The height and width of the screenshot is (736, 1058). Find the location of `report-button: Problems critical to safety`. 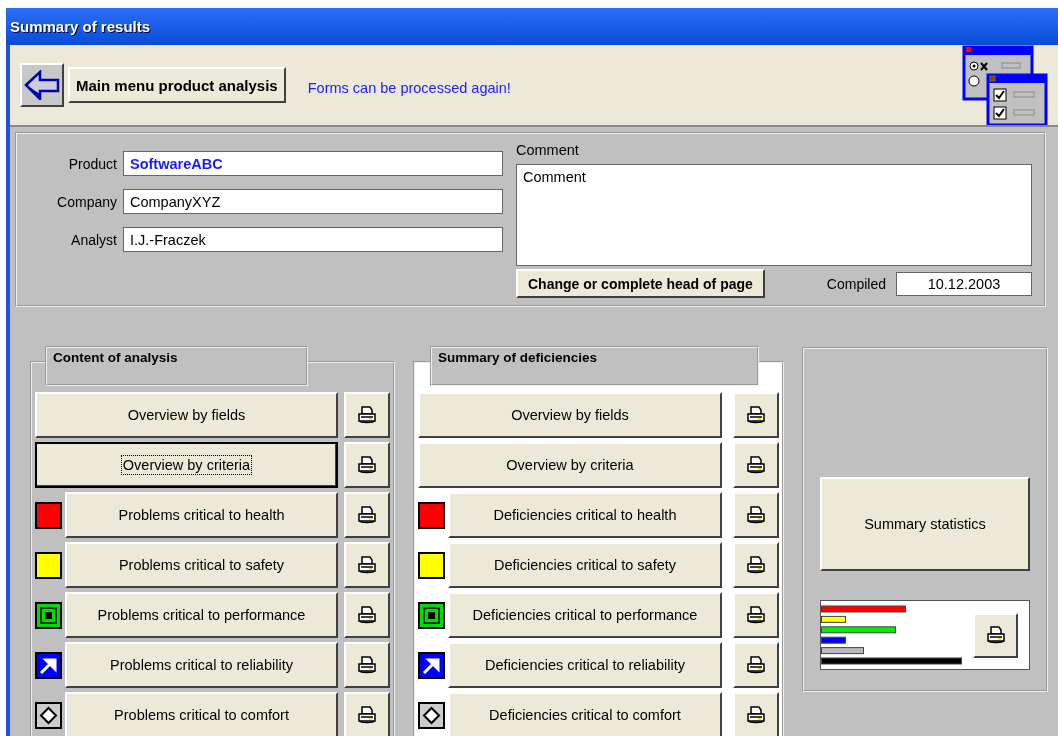

report-button: Problems critical to safety is located at coordinates (201, 565).